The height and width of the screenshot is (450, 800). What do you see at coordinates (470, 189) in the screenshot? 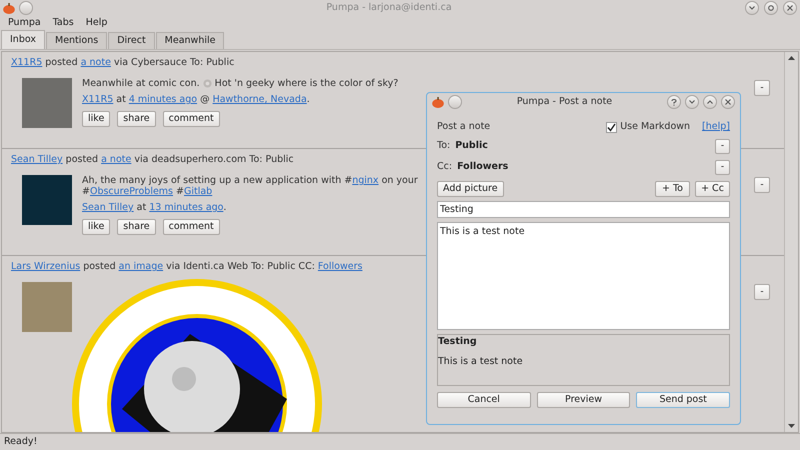
I see `add-picture-button: Add picture` at bounding box center [470, 189].